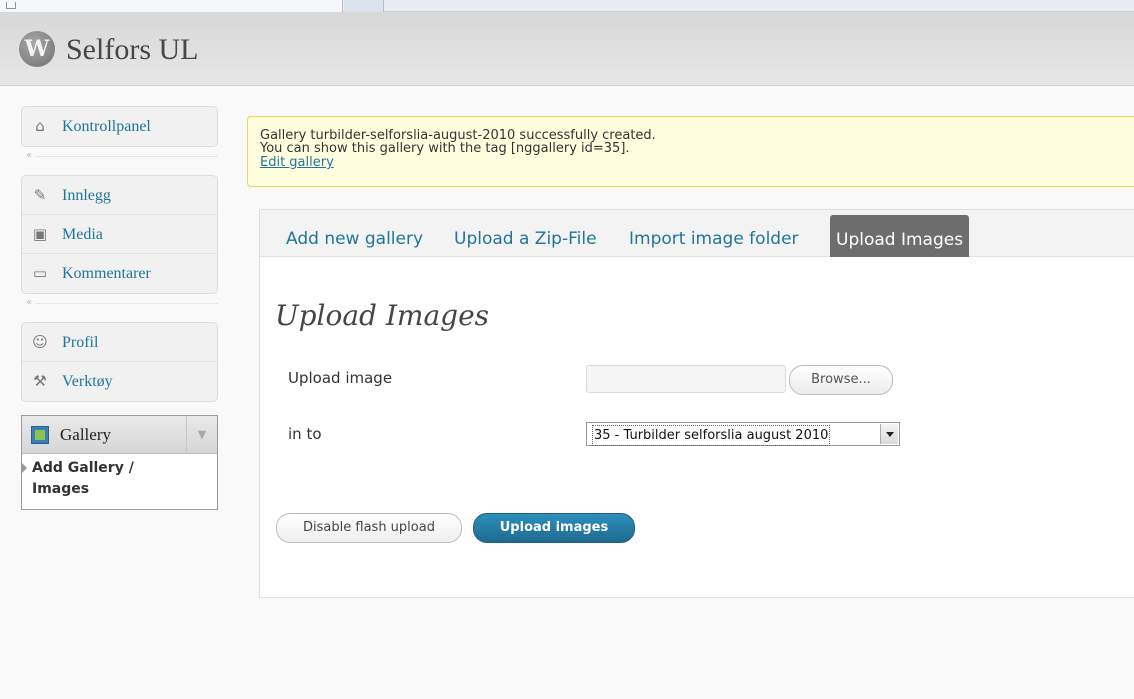  I want to click on menu-group-dashboard: ⌂ Kontrollpanel, so click(119, 126).